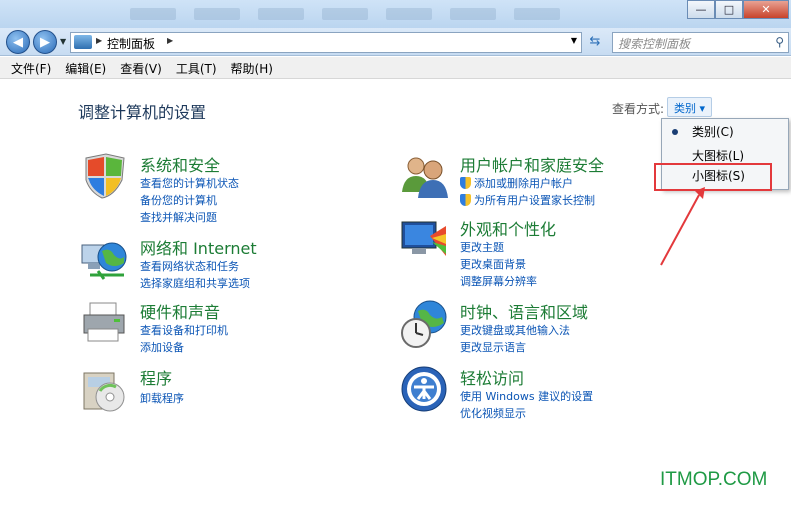  Describe the element at coordinates (654, 43) in the screenshot. I see `search-input: 搜索控制面板` at that location.